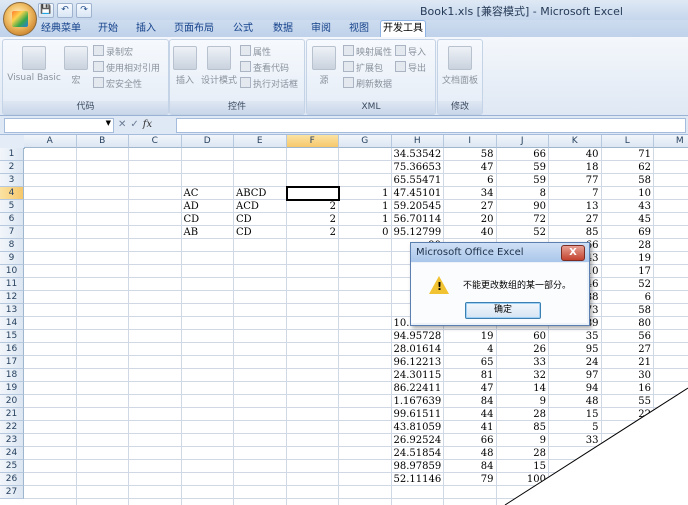 This screenshot has width=688, height=505. Describe the element at coordinates (470, 206) in the screenshot. I see `cell-I5: 27` at that location.